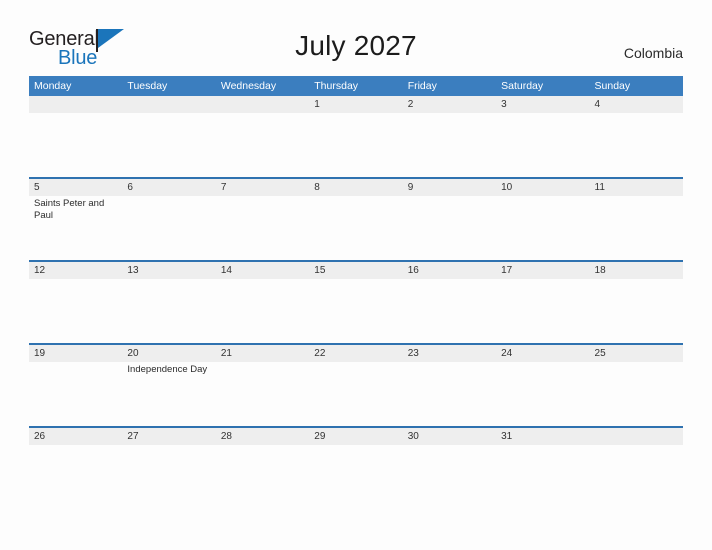  What do you see at coordinates (262, 436) in the screenshot?
I see `day-number: 28` at bounding box center [262, 436].